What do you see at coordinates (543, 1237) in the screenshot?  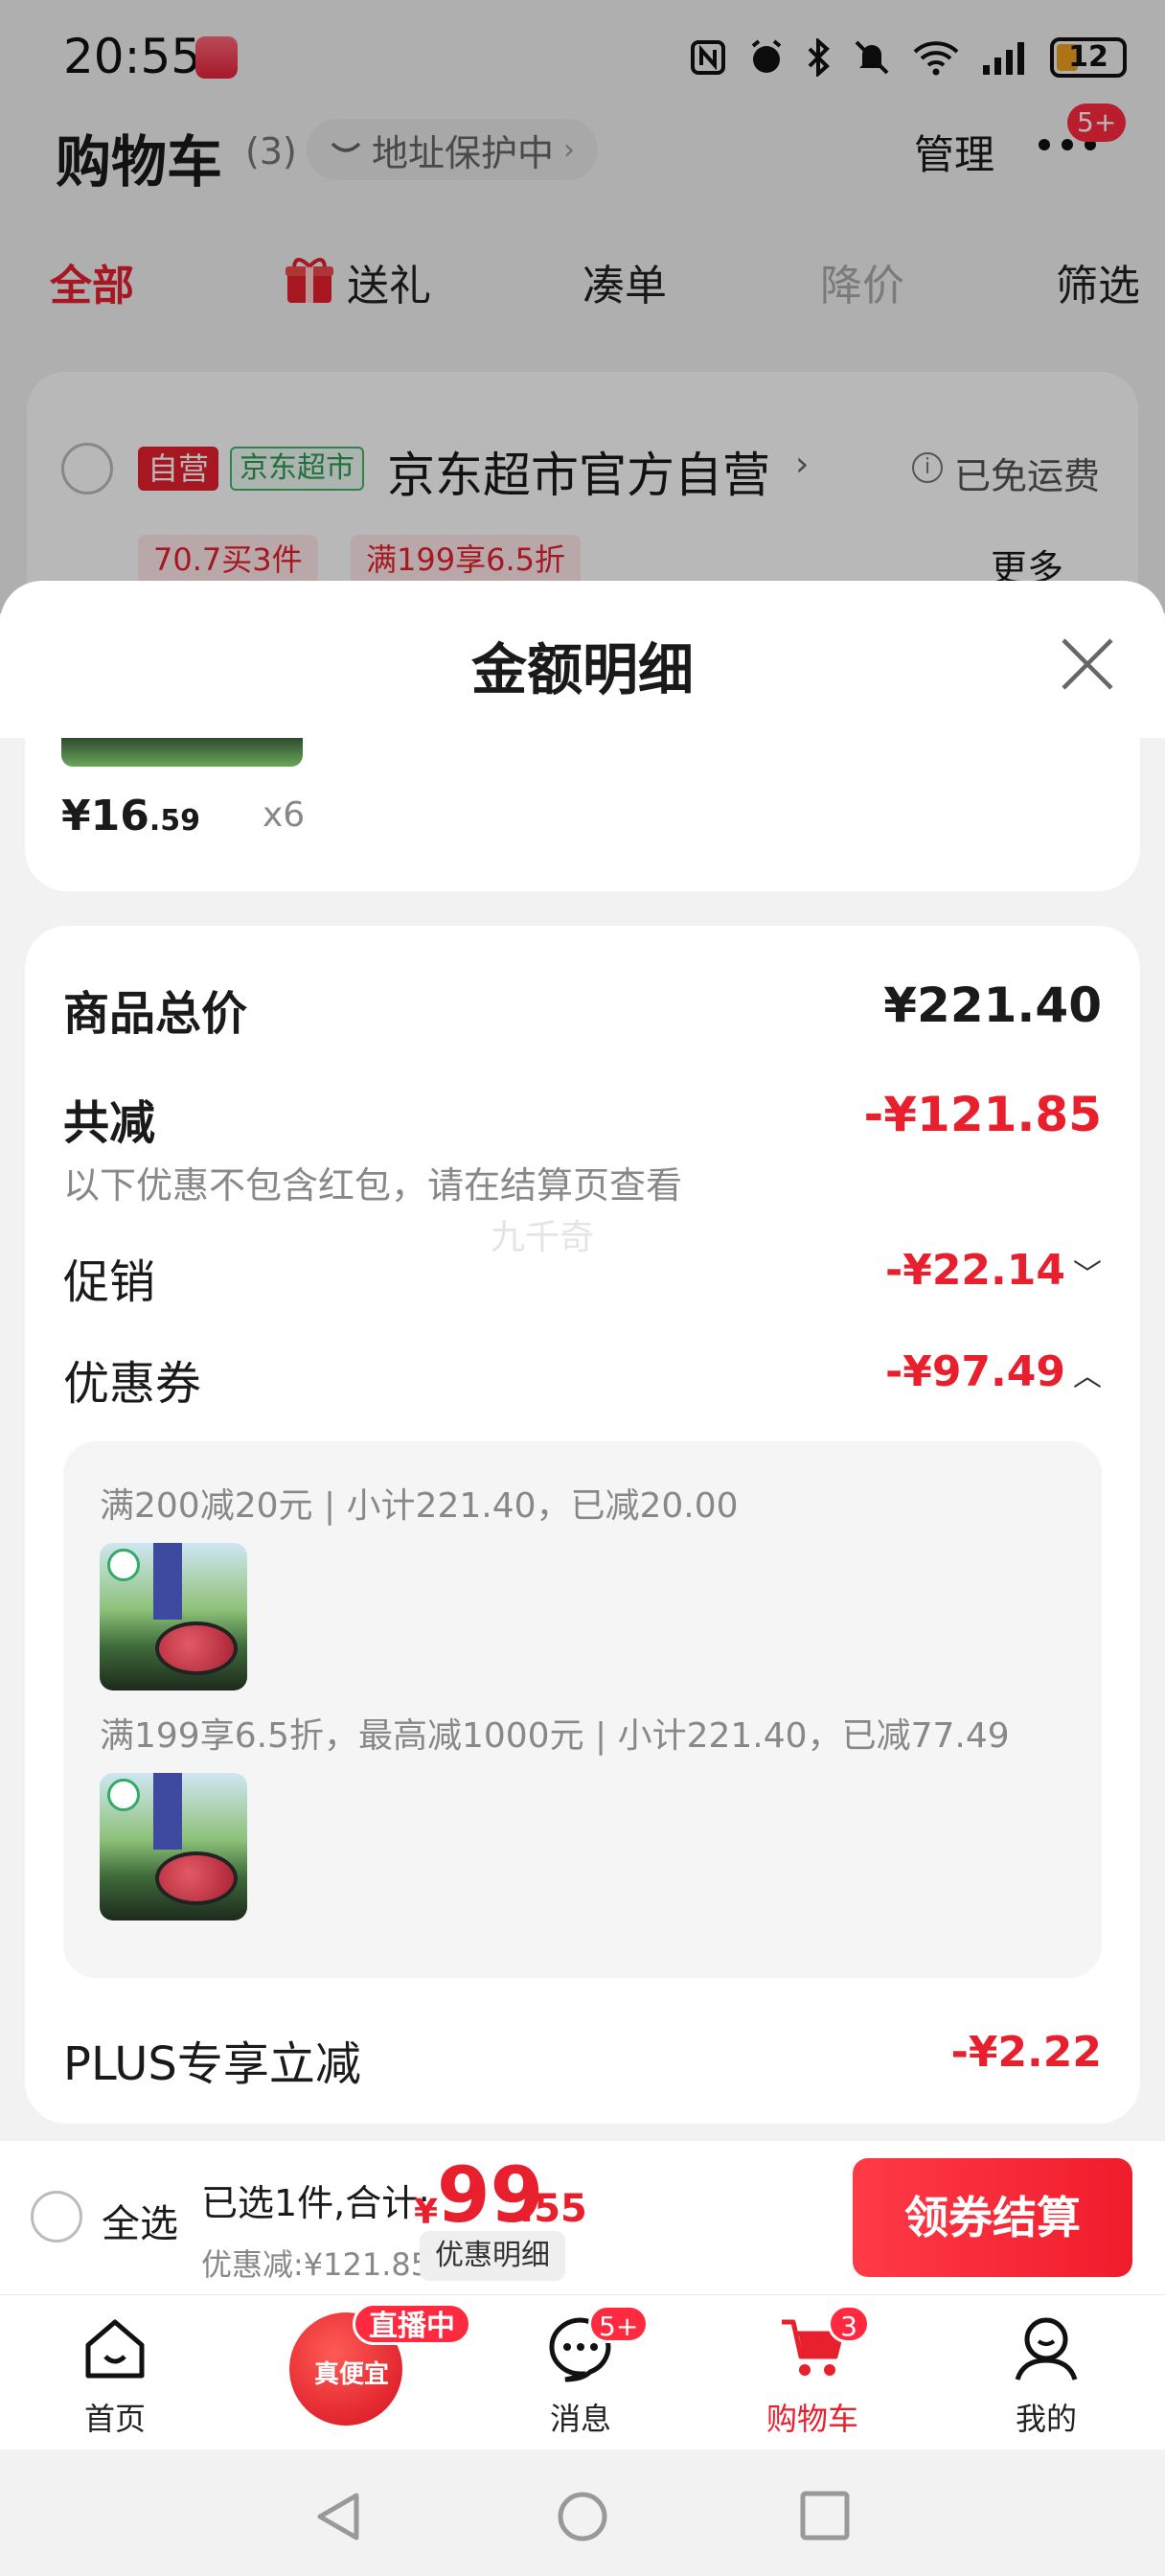 I see `watermark-text: 九千奇` at bounding box center [543, 1237].